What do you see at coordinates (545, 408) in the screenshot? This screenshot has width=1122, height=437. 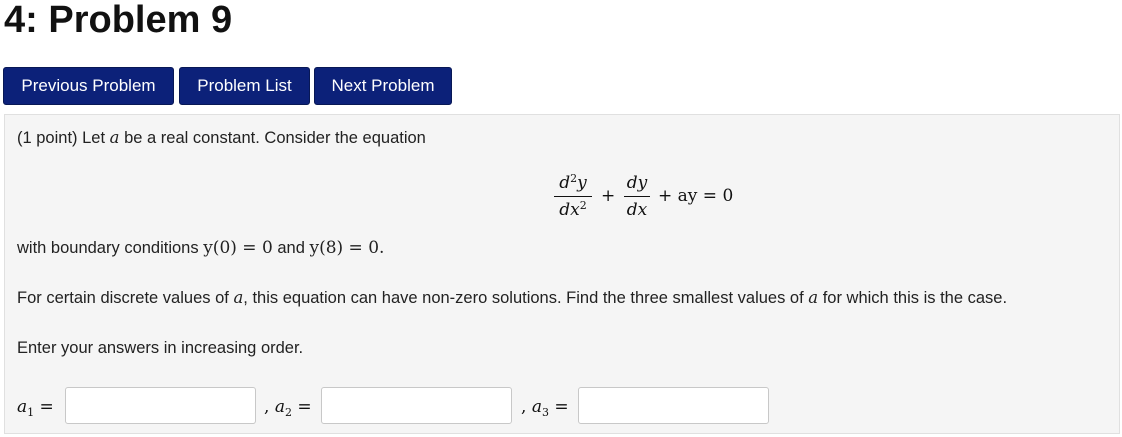 I see `answer-label-3: , a3 =` at bounding box center [545, 408].